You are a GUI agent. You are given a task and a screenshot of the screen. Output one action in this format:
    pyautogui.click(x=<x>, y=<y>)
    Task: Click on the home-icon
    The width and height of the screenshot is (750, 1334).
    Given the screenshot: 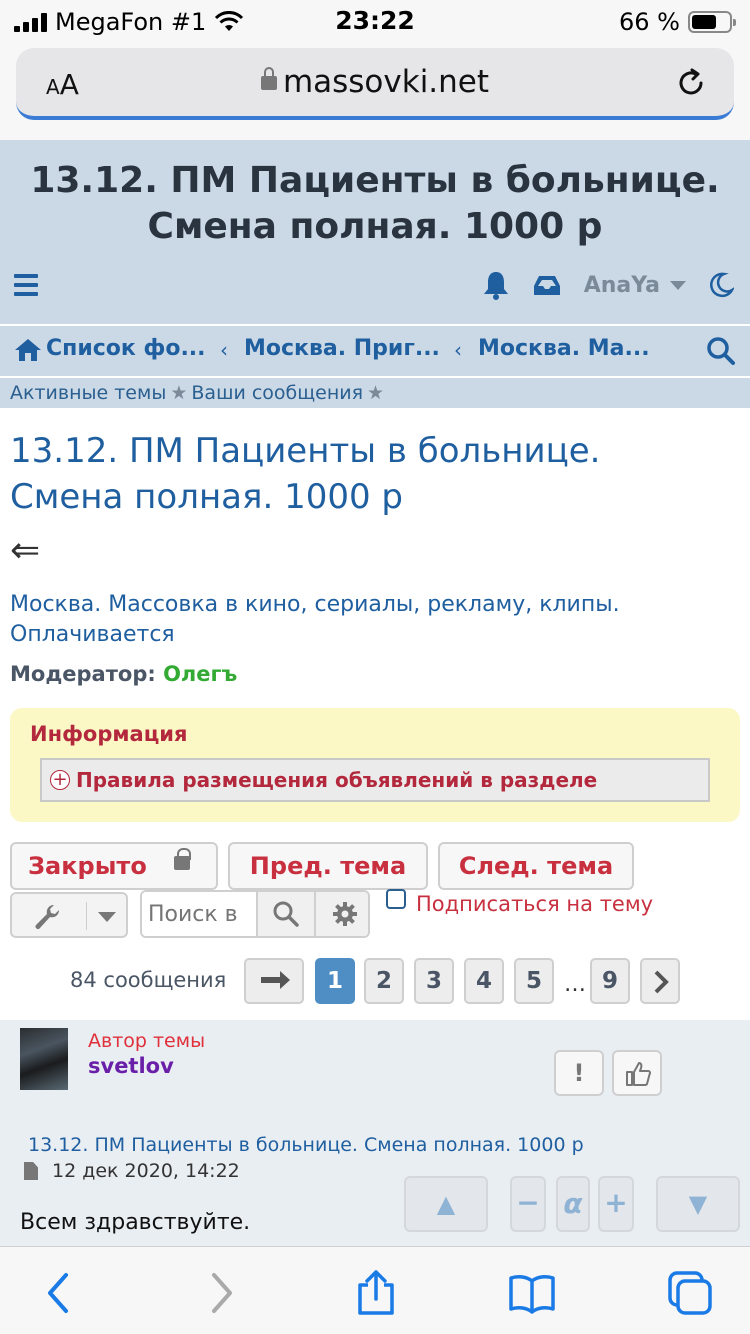 What is the action you would take?
    pyautogui.click(x=28, y=350)
    